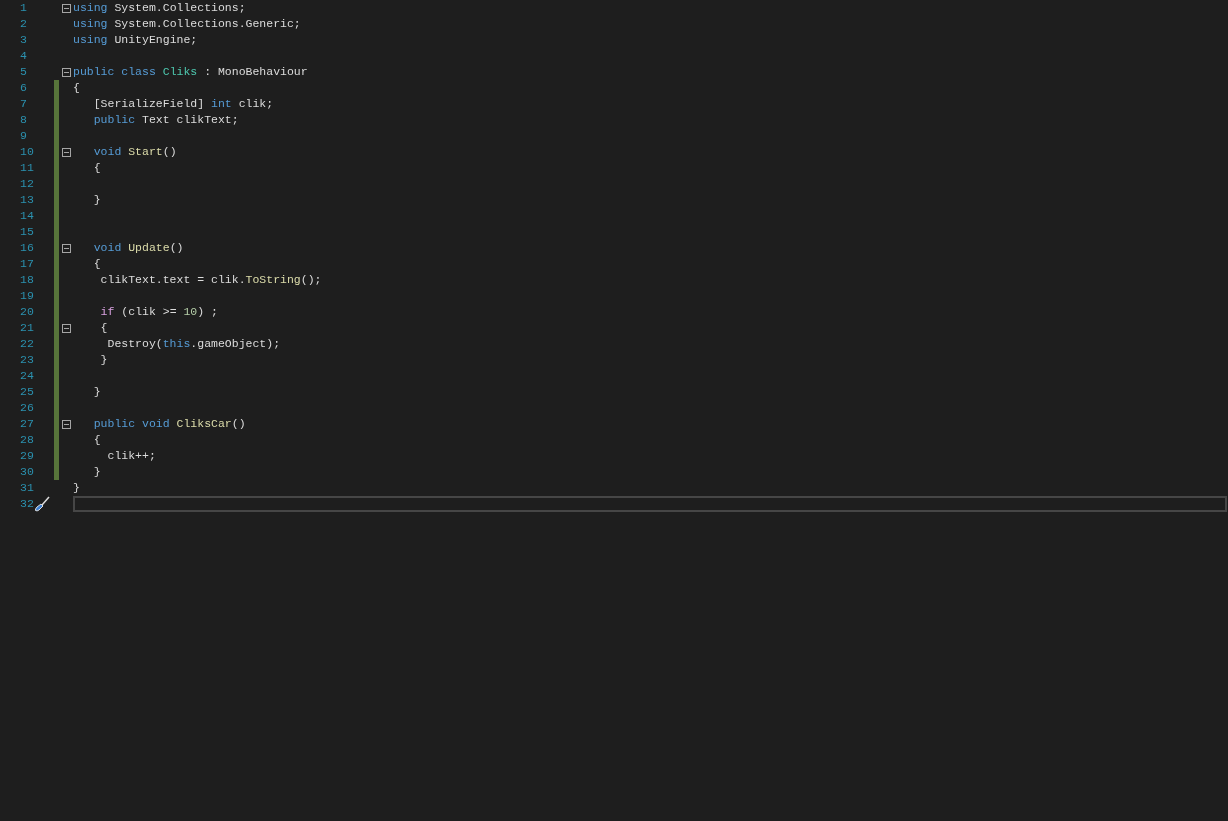 The image size is (1228, 821). What do you see at coordinates (165, 120) in the screenshot?
I see `code-line: public Text clikText;` at bounding box center [165, 120].